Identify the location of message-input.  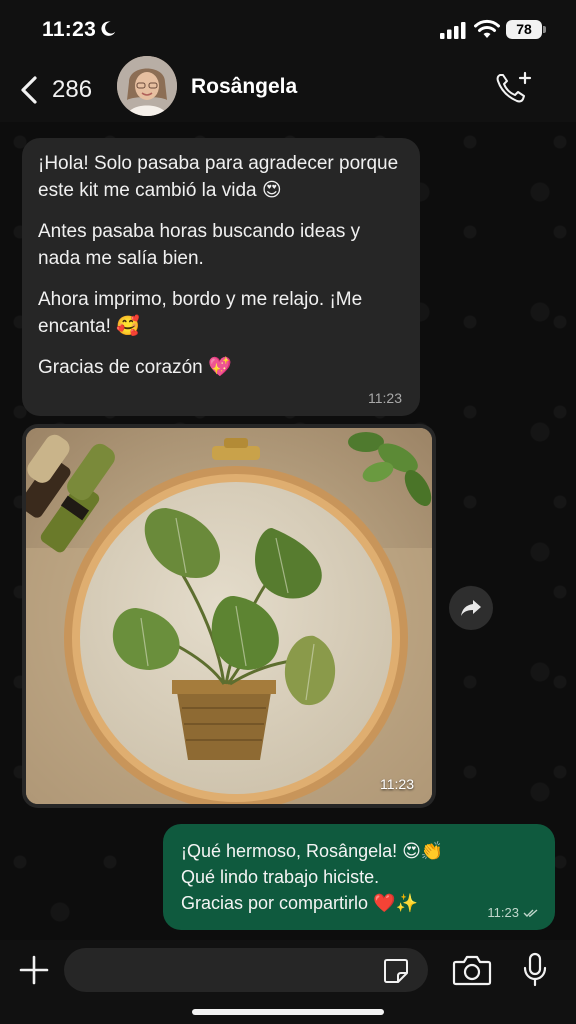
(246, 970).